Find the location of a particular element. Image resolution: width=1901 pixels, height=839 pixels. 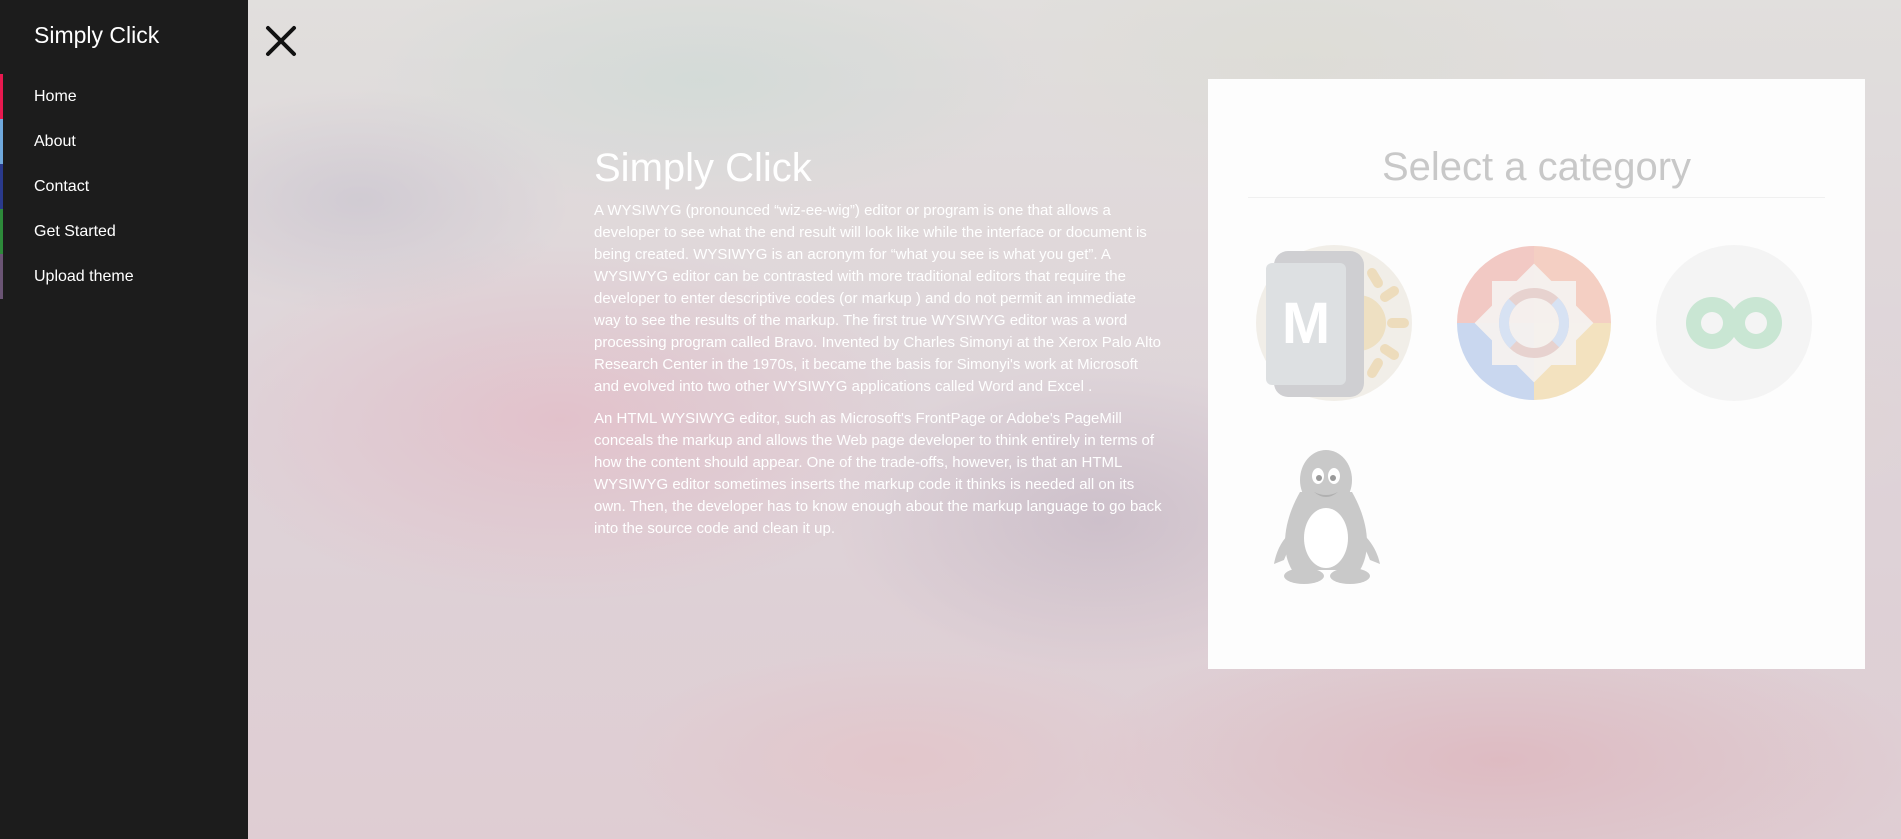

panel-title: Select a category is located at coordinates (1536, 167).